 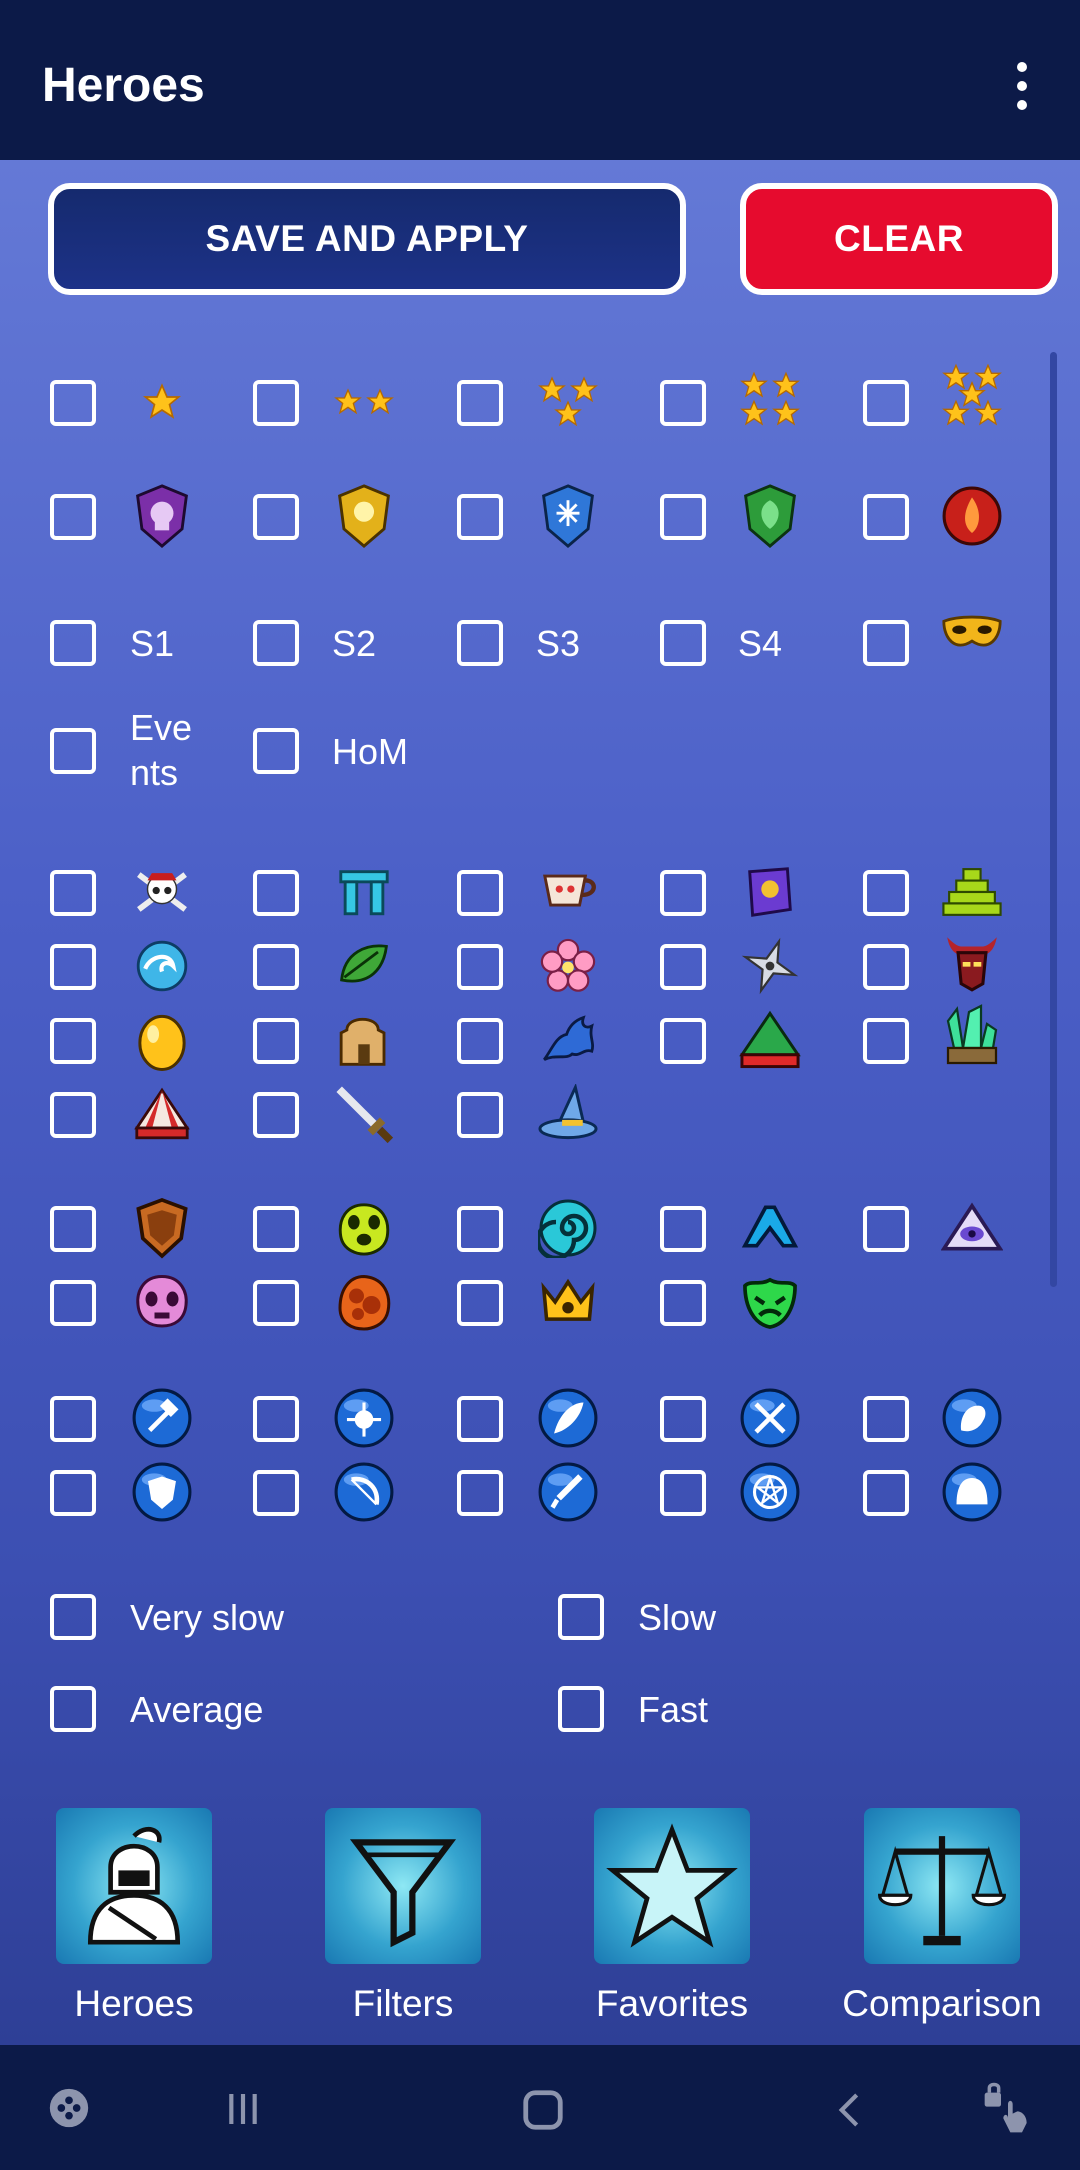 I want to click on checkbox-1-star, so click(x=73, y=403).